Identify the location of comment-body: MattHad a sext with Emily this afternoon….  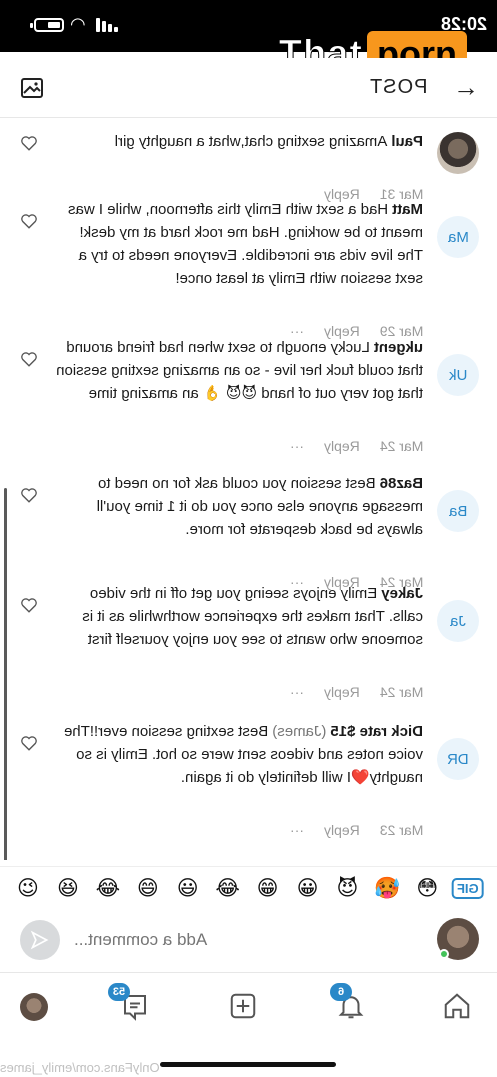
(239, 244).